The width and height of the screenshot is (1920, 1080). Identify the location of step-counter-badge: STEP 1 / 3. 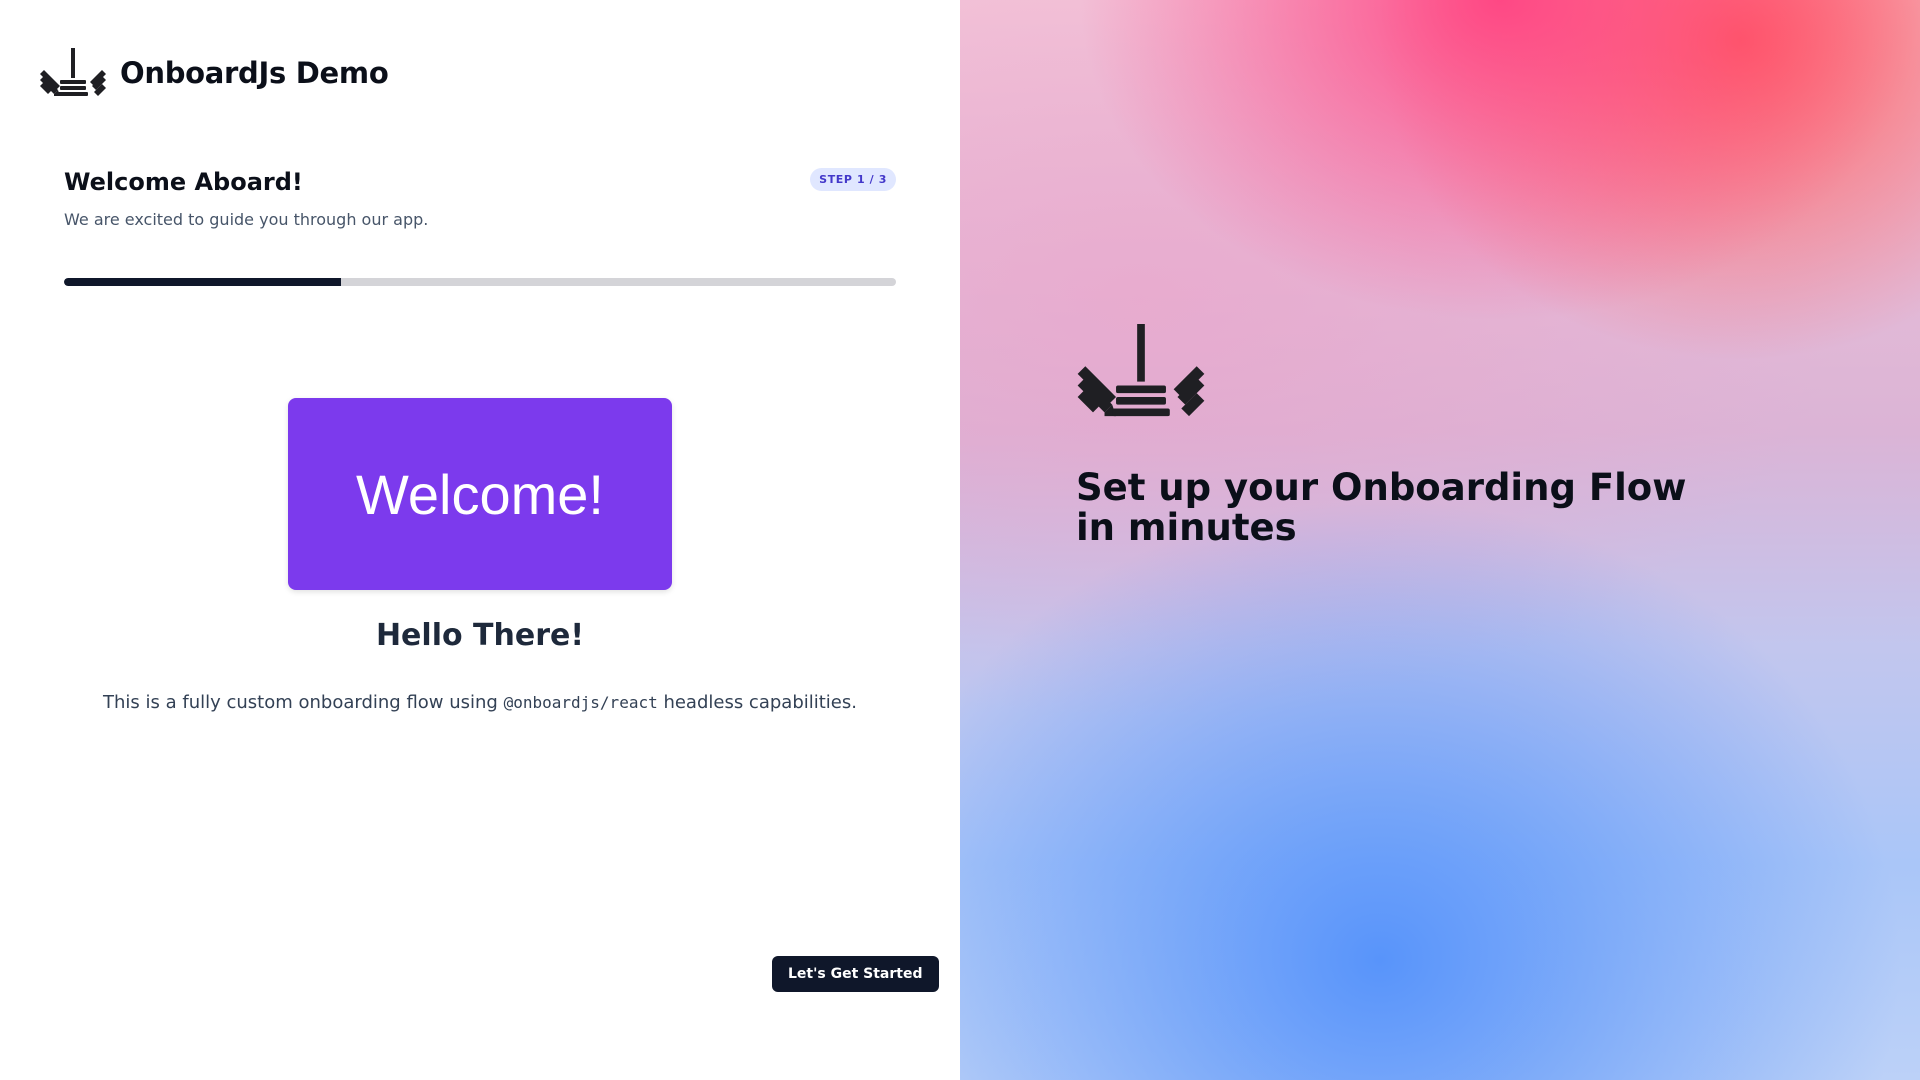
(853, 179).